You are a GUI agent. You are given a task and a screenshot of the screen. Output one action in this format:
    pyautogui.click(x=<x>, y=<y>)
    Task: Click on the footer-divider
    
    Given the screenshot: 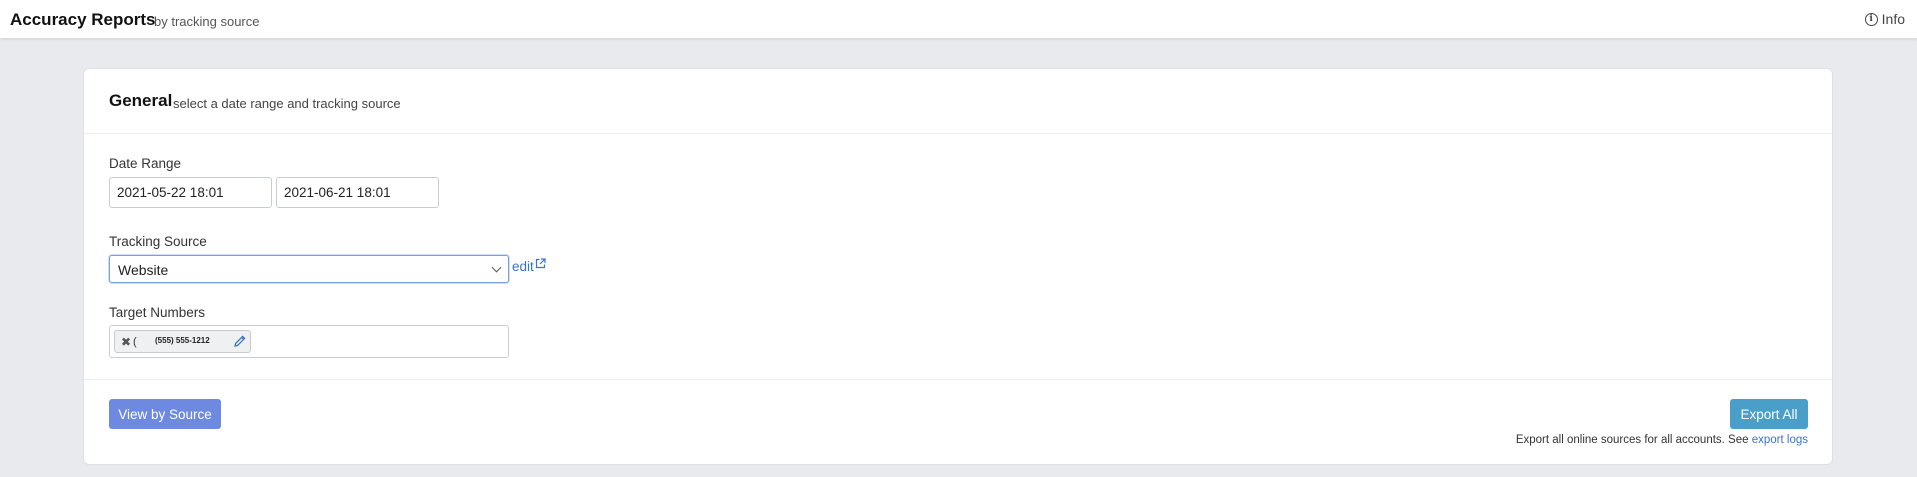 What is the action you would take?
    pyautogui.click(x=958, y=379)
    